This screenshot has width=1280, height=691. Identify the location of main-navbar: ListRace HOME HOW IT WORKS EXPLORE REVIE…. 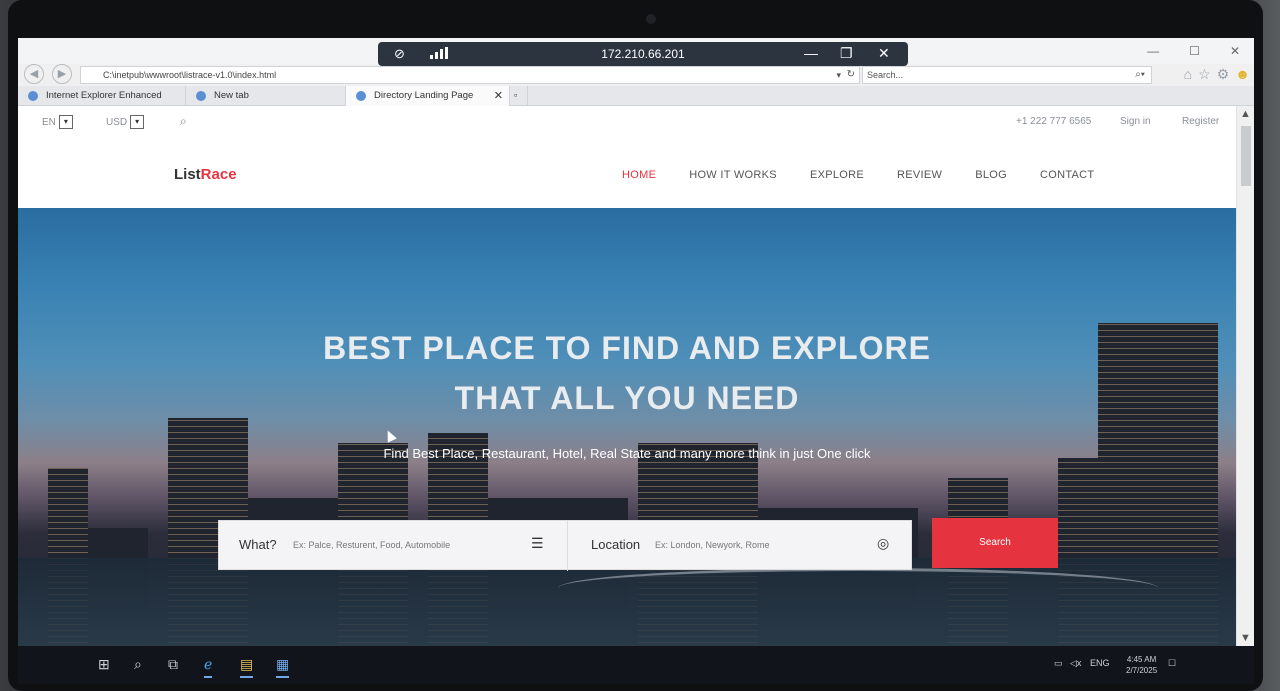
(627, 174).